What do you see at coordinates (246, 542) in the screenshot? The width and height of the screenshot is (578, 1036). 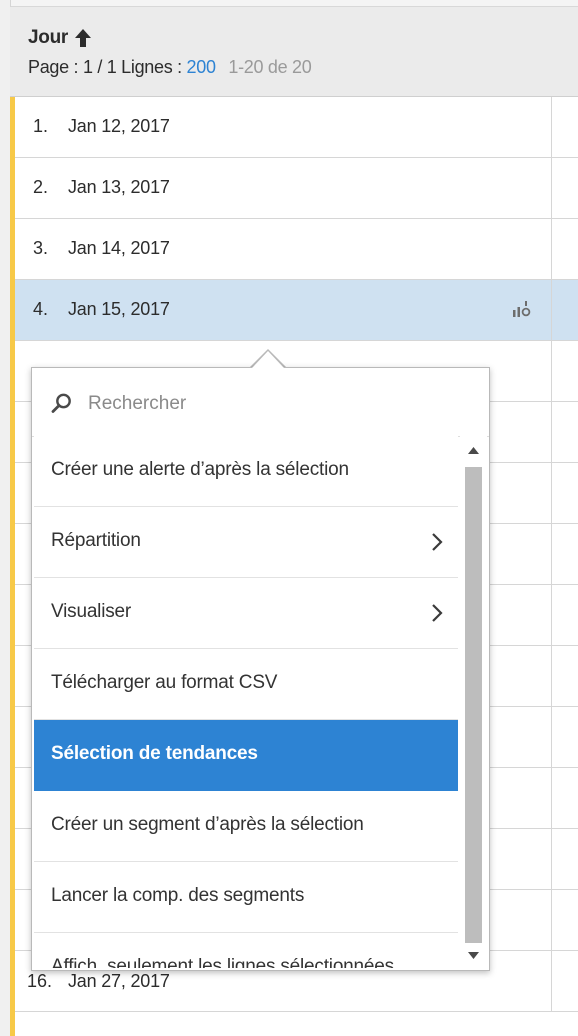 I see `menu-item-breakdown: Répartition` at bounding box center [246, 542].